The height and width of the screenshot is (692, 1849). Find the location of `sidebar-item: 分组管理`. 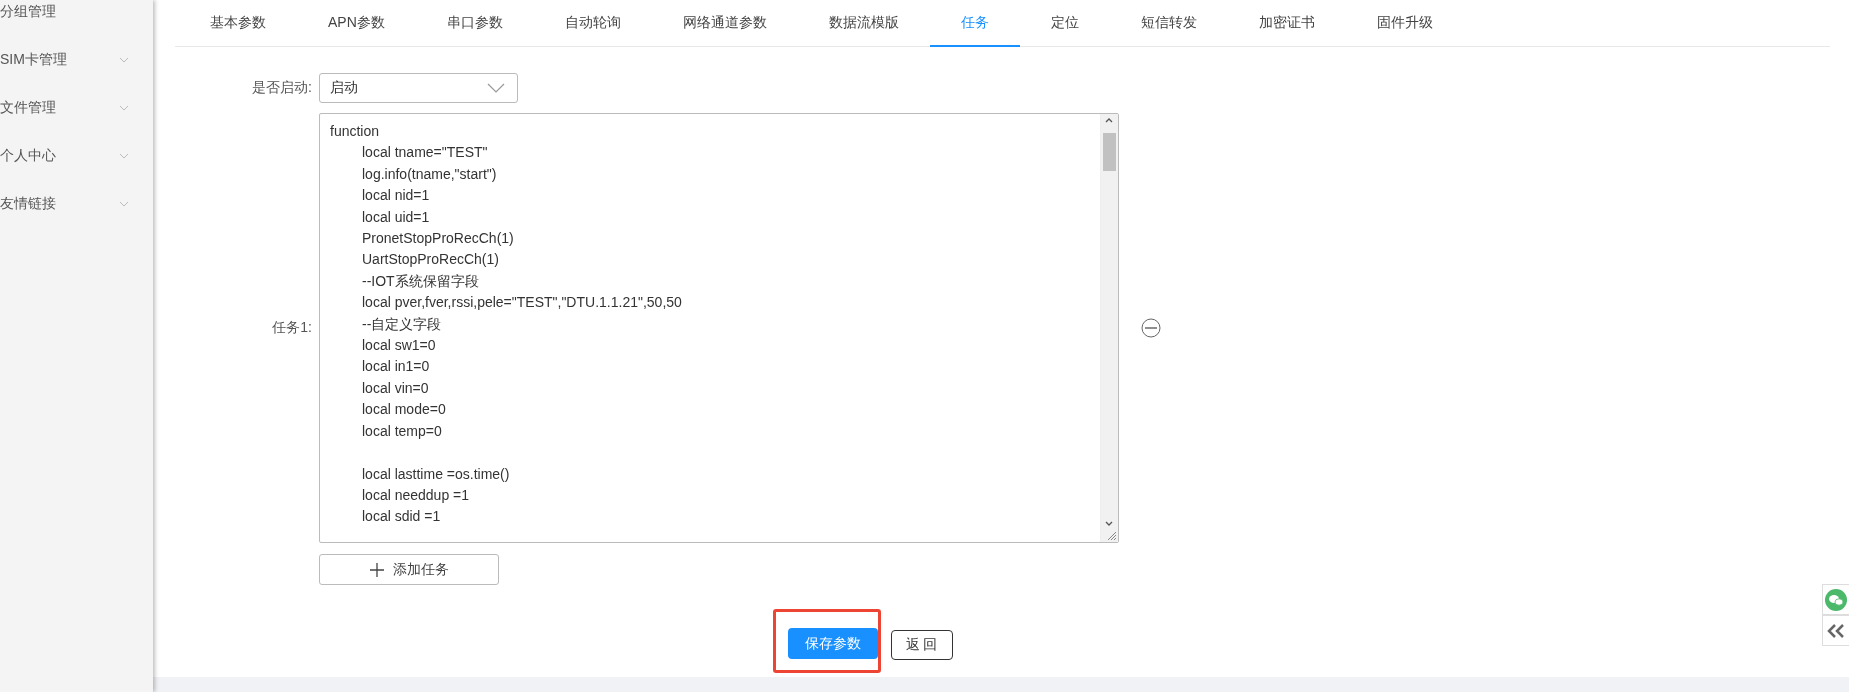

sidebar-item: 分组管理 is located at coordinates (28, 12).